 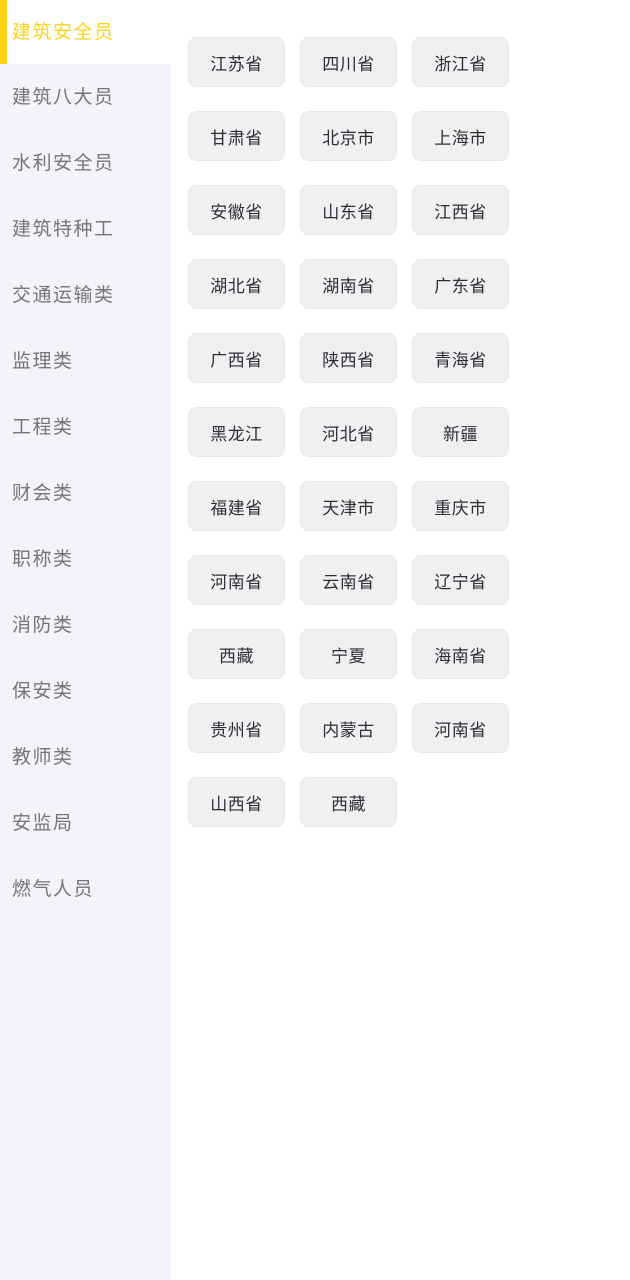 I want to click on region-button-label: 北京市, so click(x=348, y=138).